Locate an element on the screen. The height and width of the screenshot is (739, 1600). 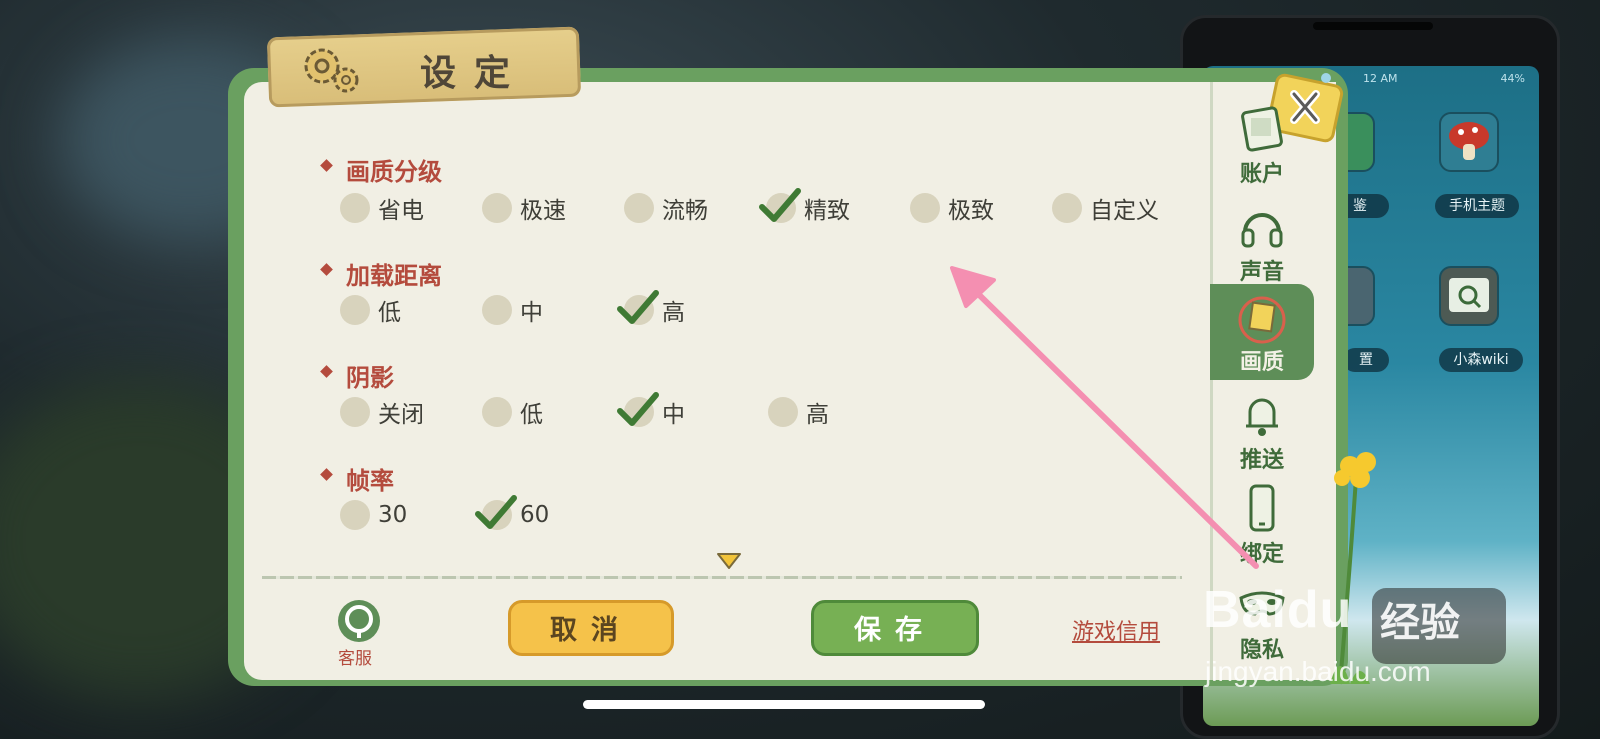
option-distance-medium: 中 is located at coordinates (512, 310).